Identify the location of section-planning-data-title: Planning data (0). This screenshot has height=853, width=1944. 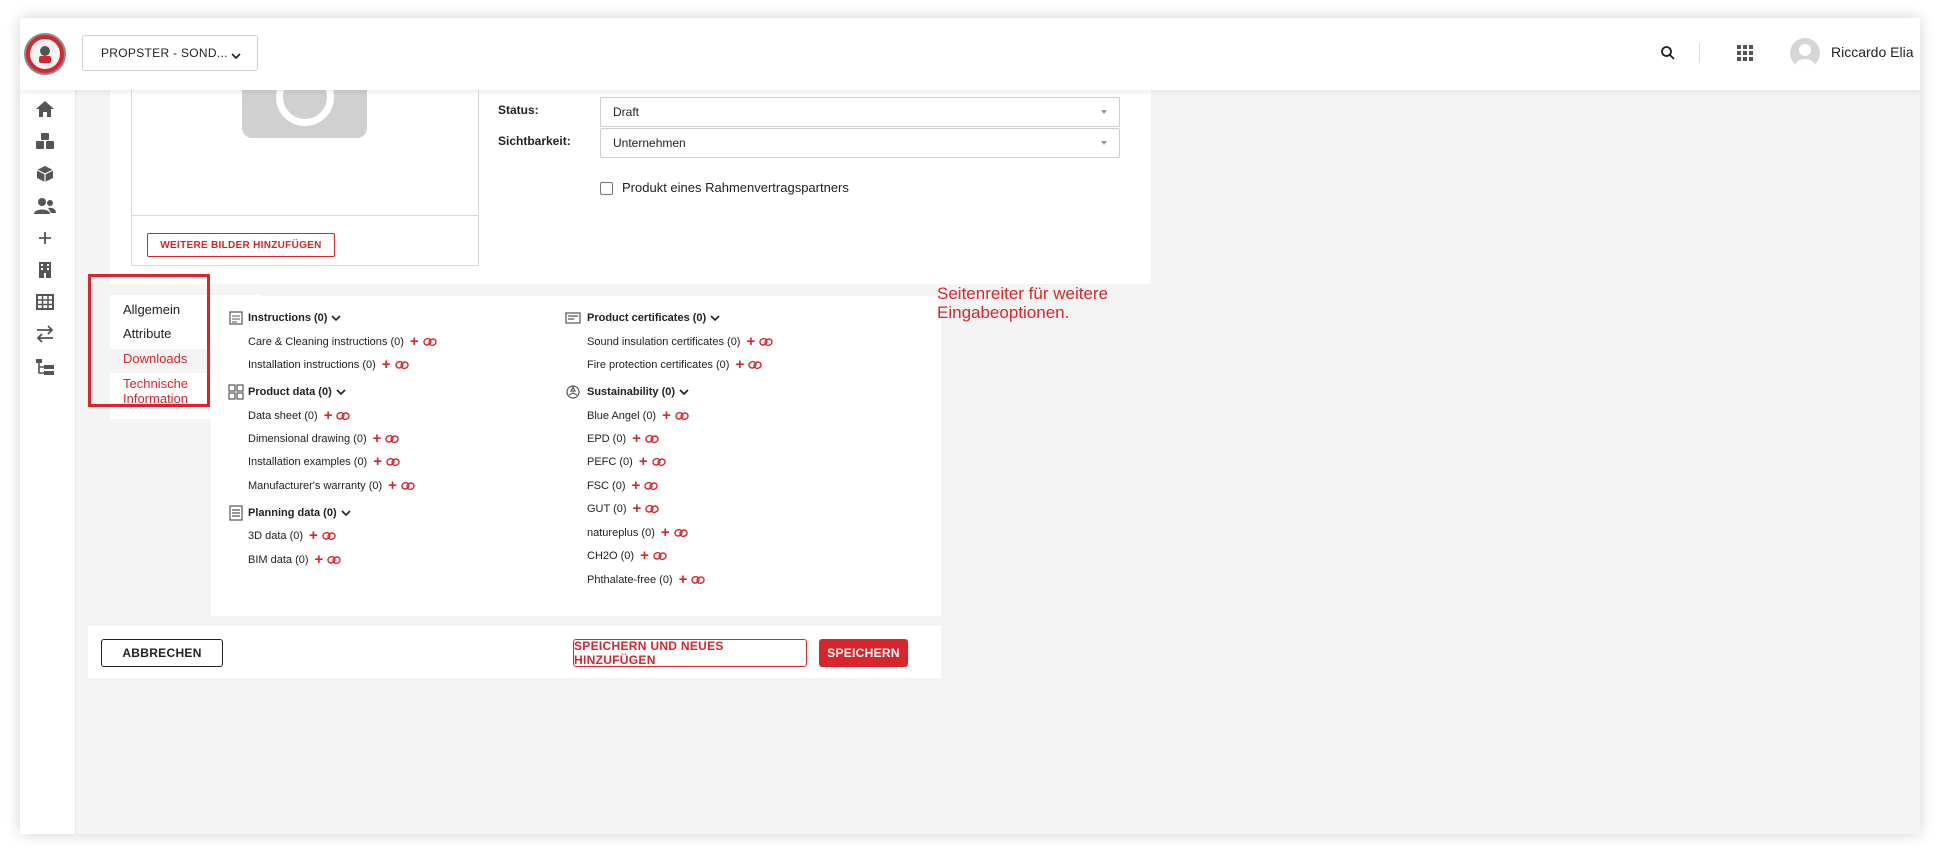
(292, 513).